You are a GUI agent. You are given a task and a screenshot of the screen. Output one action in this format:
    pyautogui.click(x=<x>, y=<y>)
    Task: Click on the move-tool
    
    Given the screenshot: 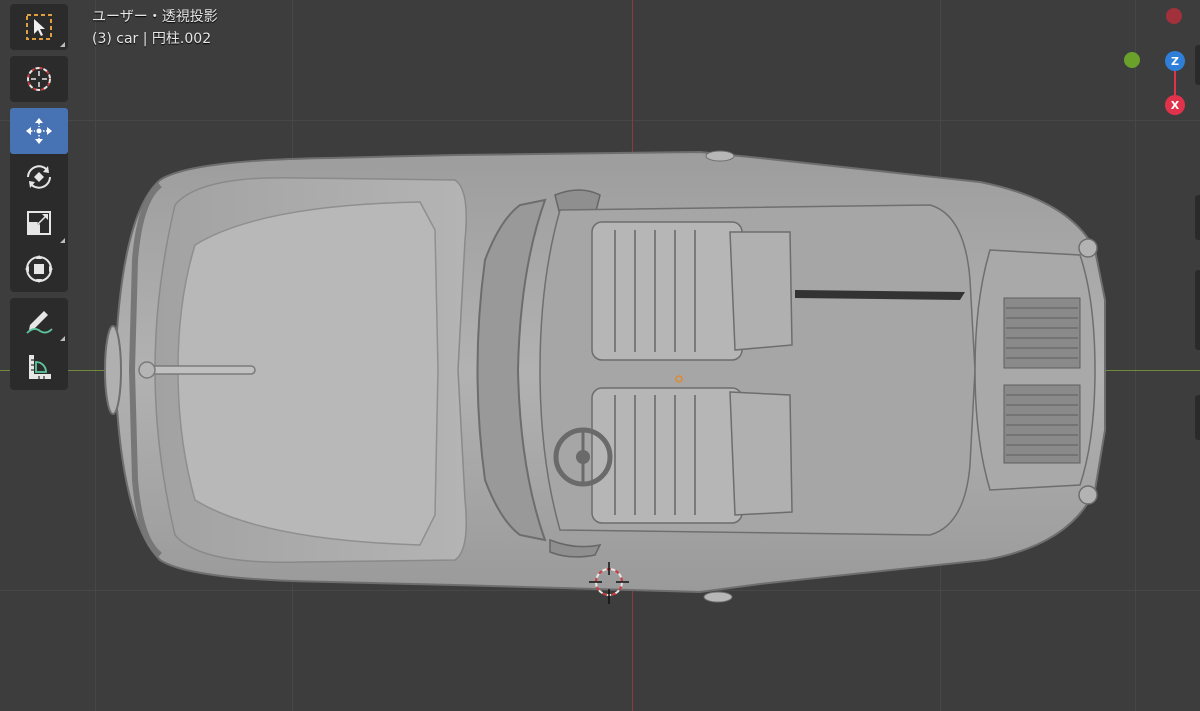 What is the action you would take?
    pyautogui.click(x=39, y=131)
    